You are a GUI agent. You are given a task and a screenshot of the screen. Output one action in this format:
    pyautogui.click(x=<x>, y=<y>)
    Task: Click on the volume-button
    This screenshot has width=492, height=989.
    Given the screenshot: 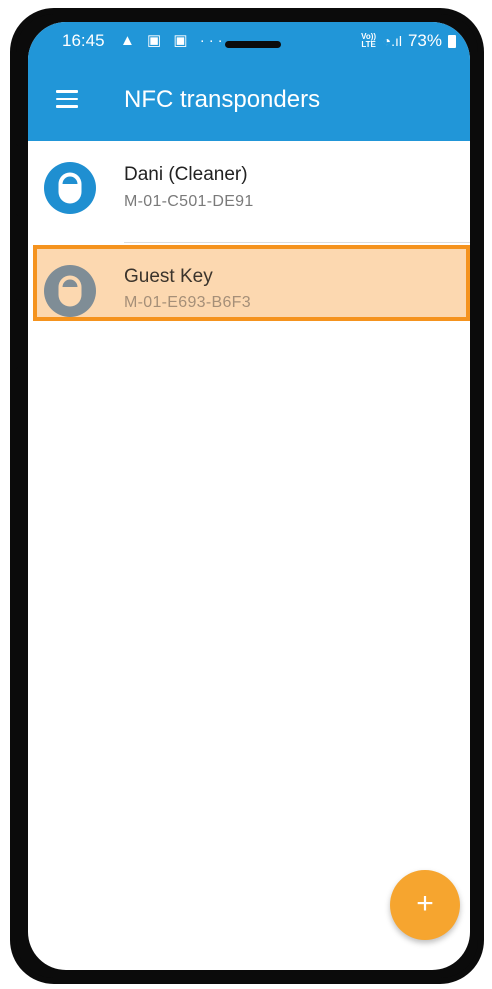 What is the action you would take?
    pyautogui.click(x=17, y=164)
    